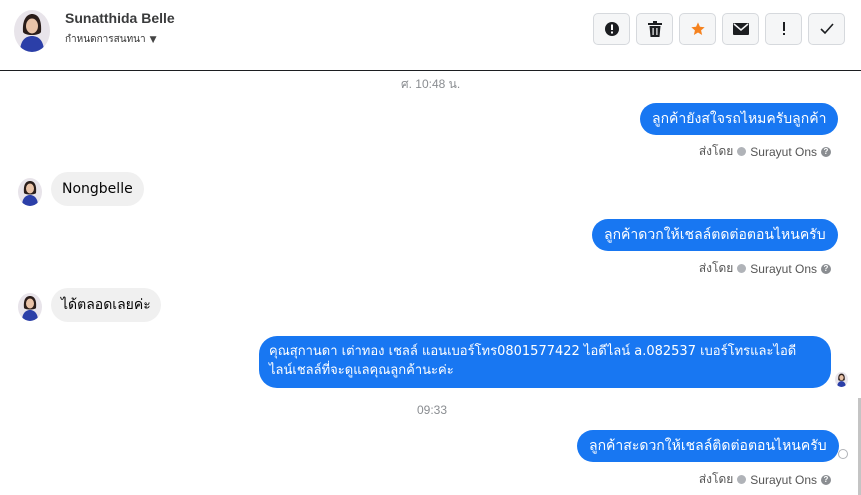  What do you see at coordinates (719, 29) in the screenshot?
I see `header-toolbar` at bounding box center [719, 29].